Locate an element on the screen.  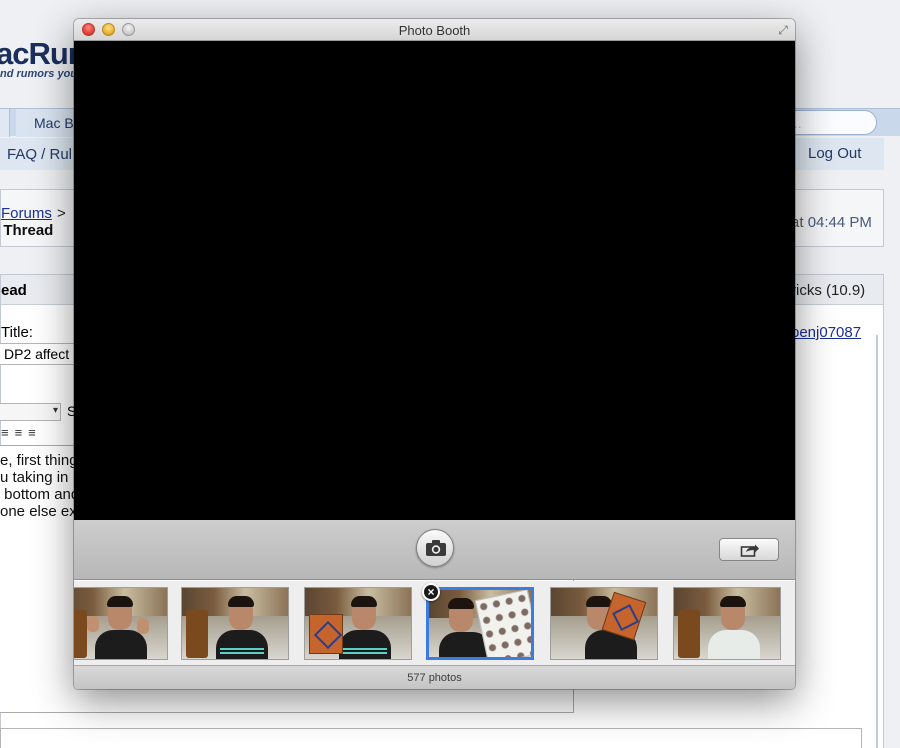
title-bar: Photo Booth ⤢ is located at coordinates (434, 30).